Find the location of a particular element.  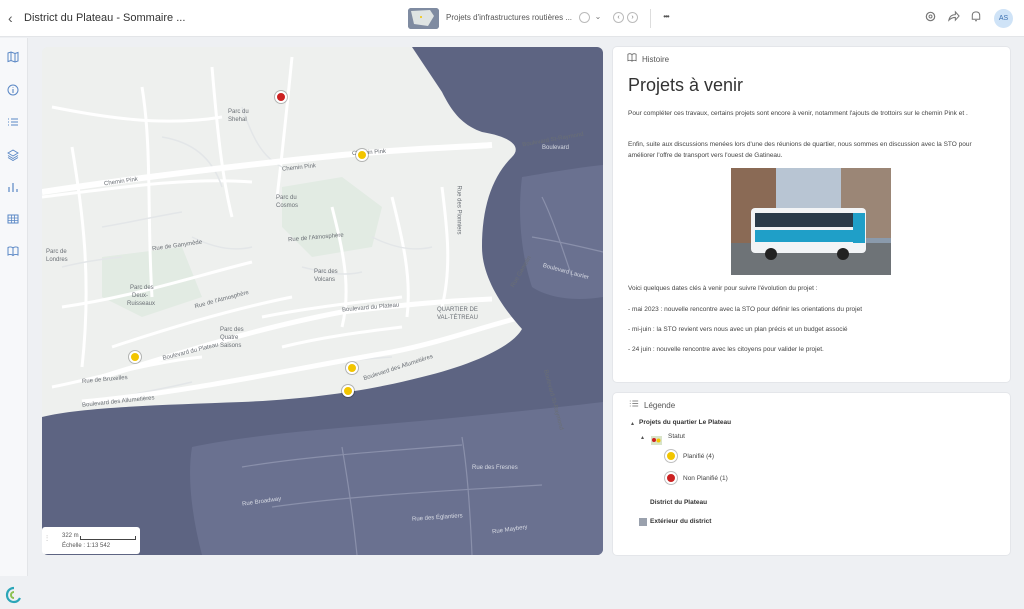

layers-icon is located at coordinates (14, 155).